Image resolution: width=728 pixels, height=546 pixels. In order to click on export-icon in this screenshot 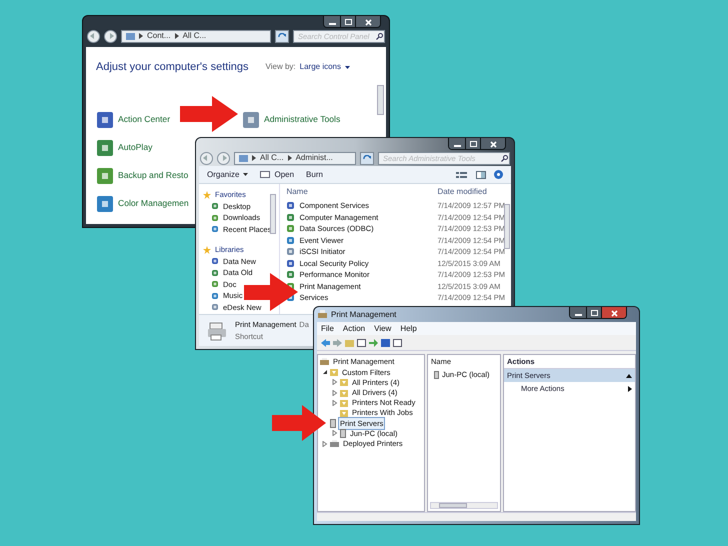, I will do `click(373, 342)`.